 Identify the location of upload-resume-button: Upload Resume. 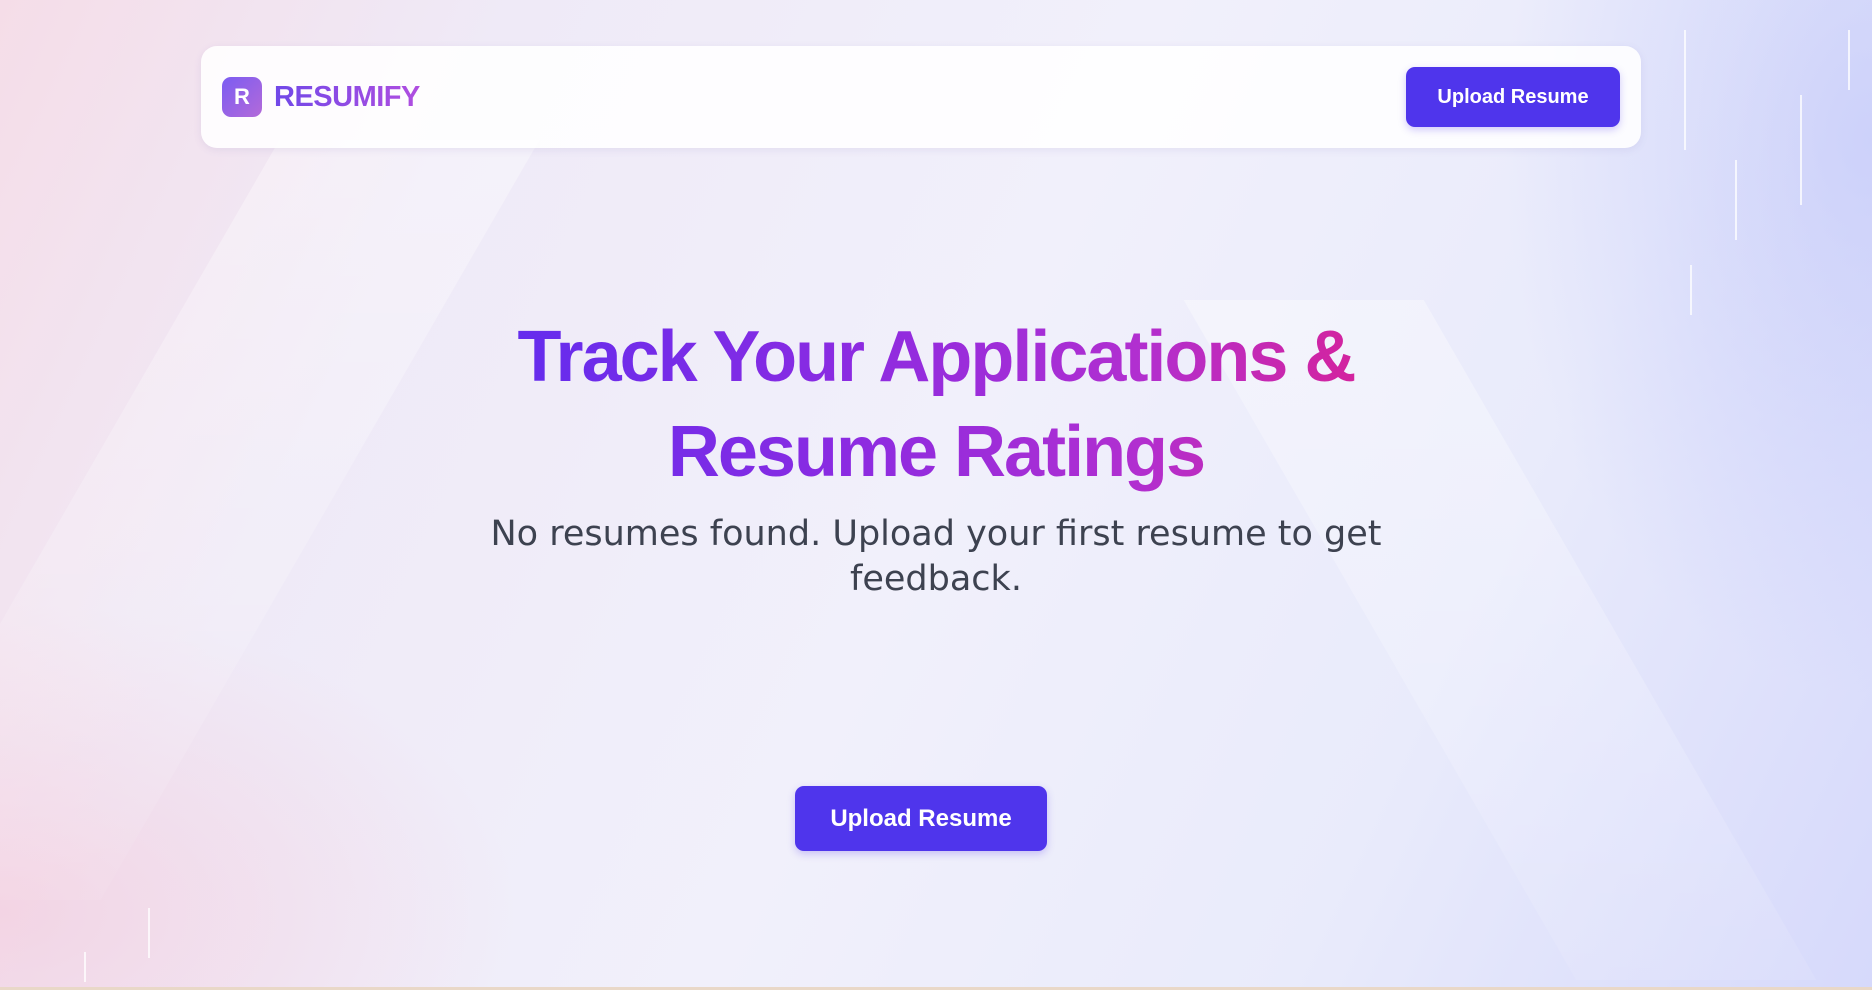
(921, 818).